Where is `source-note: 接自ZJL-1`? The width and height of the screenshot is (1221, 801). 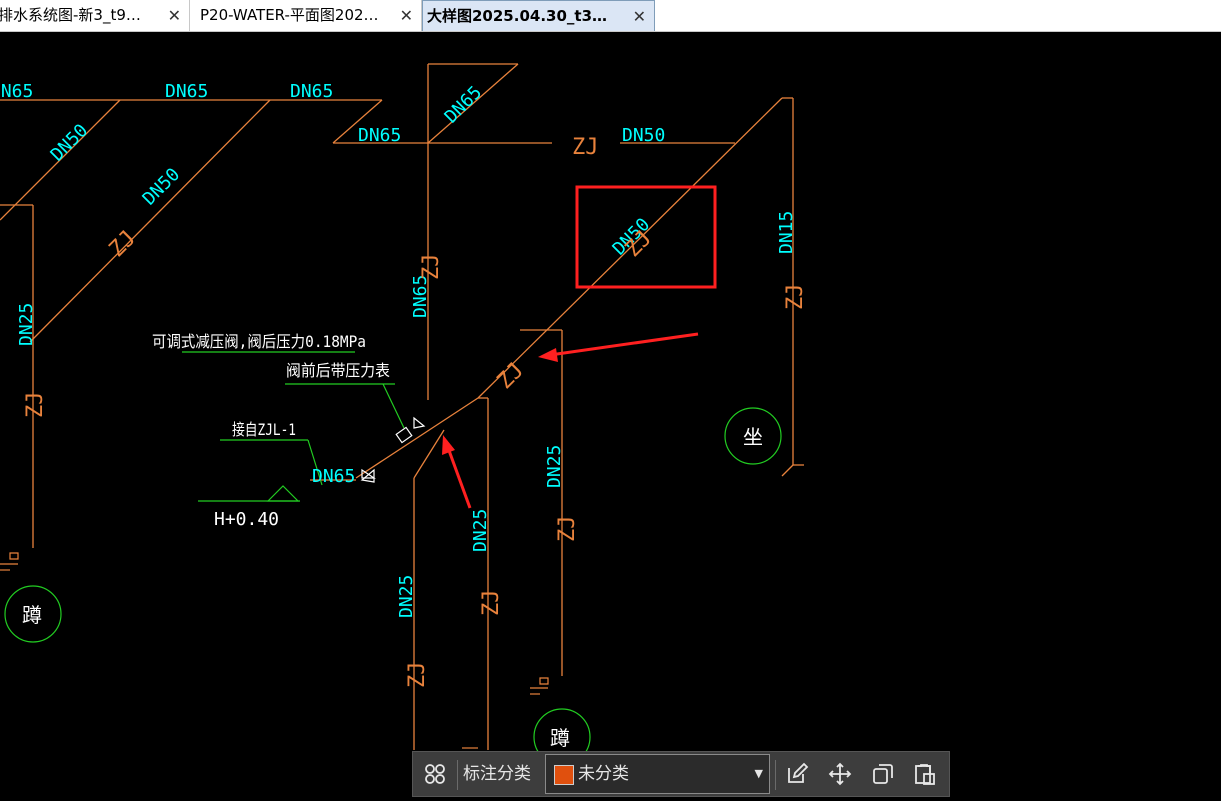 source-note: 接自ZJL-1 is located at coordinates (264, 429).